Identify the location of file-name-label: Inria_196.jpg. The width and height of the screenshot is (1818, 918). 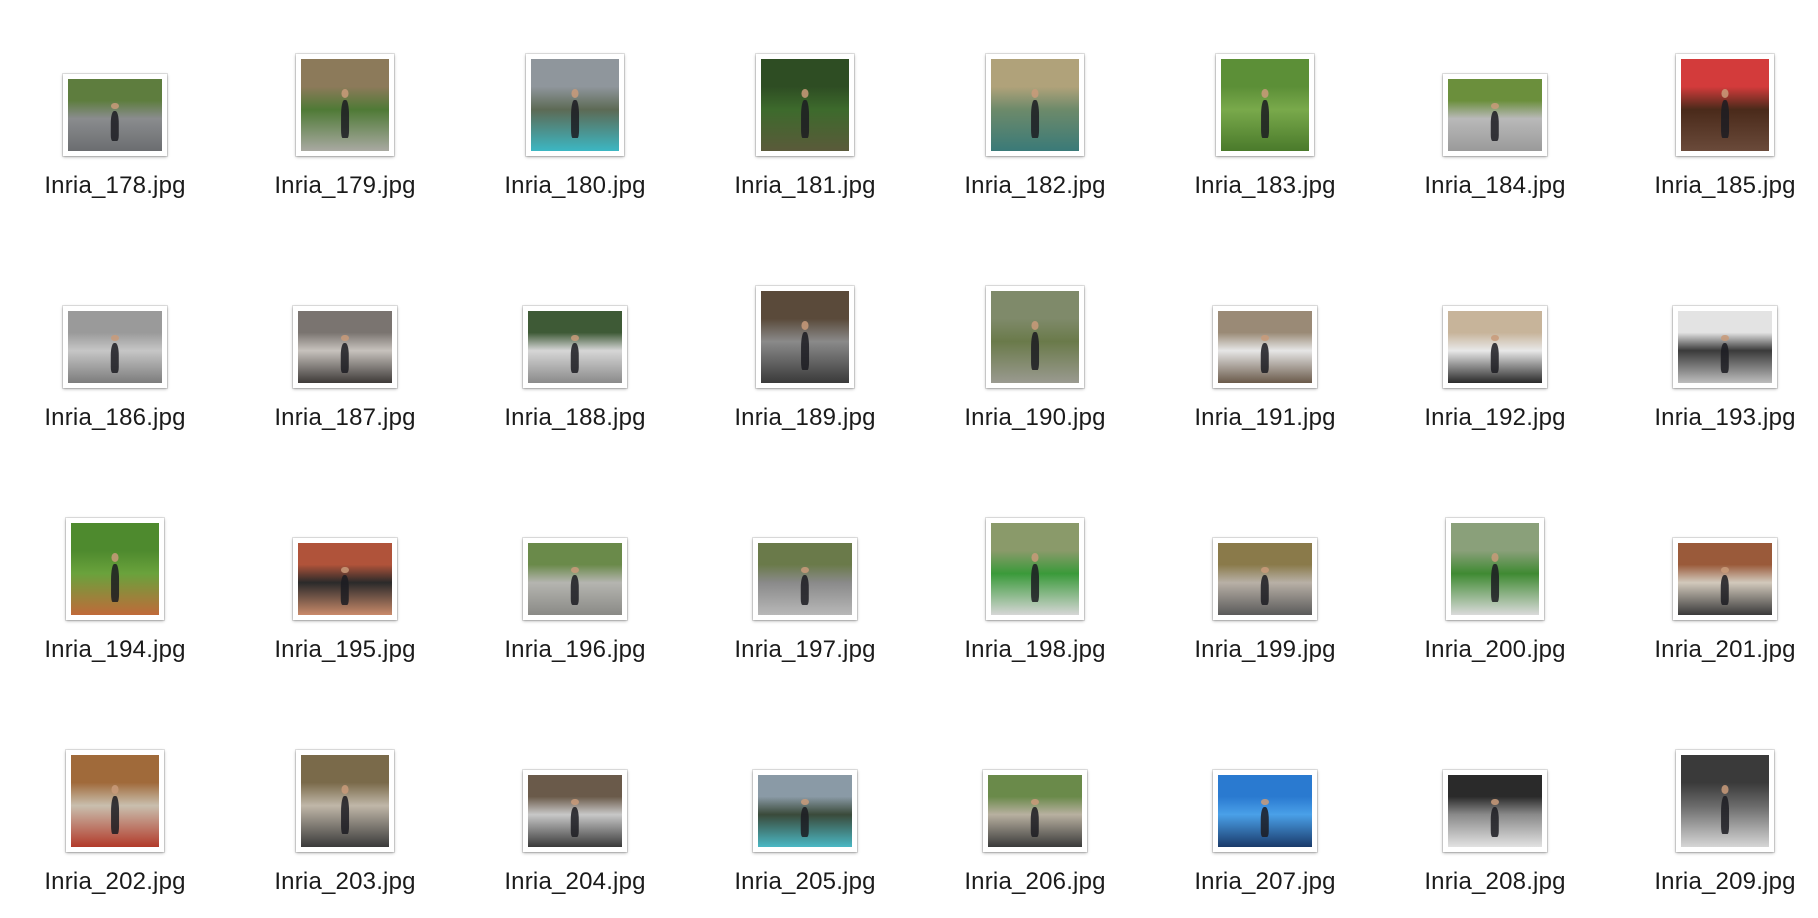
(575, 650).